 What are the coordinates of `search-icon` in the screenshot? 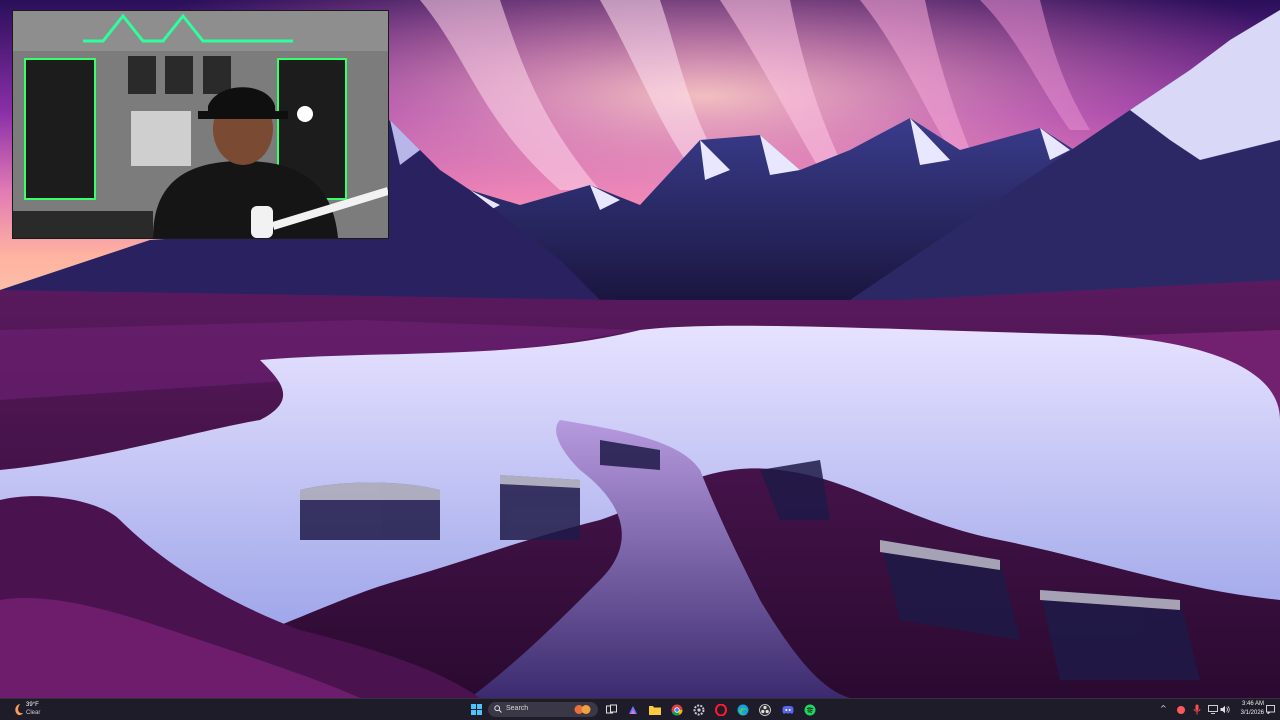 It's located at (498, 709).